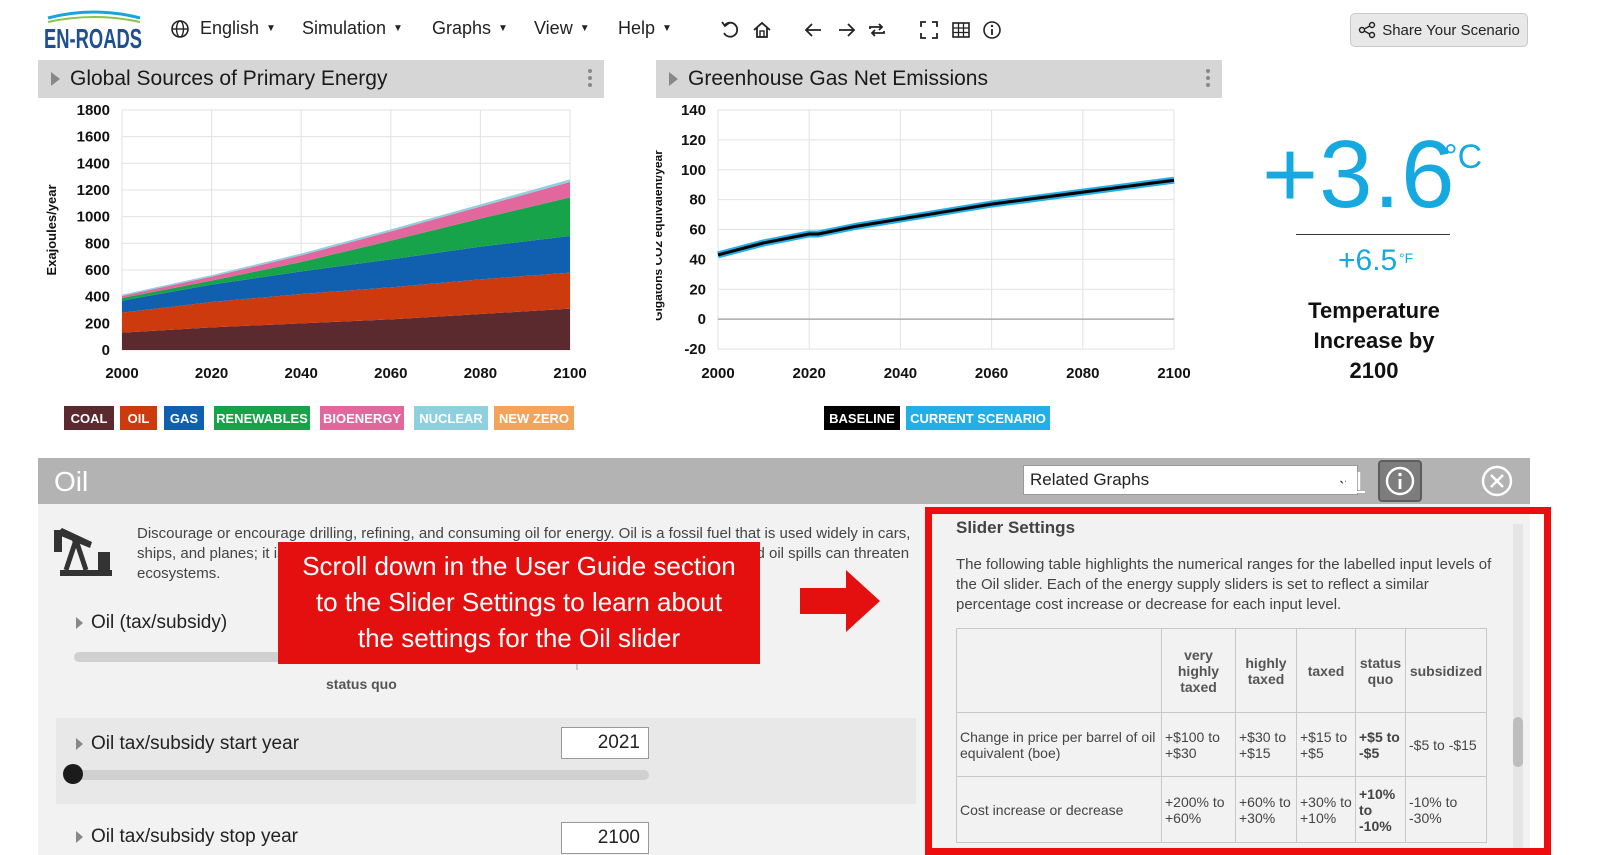  I want to click on stop-year-input: 2100, so click(605, 838).